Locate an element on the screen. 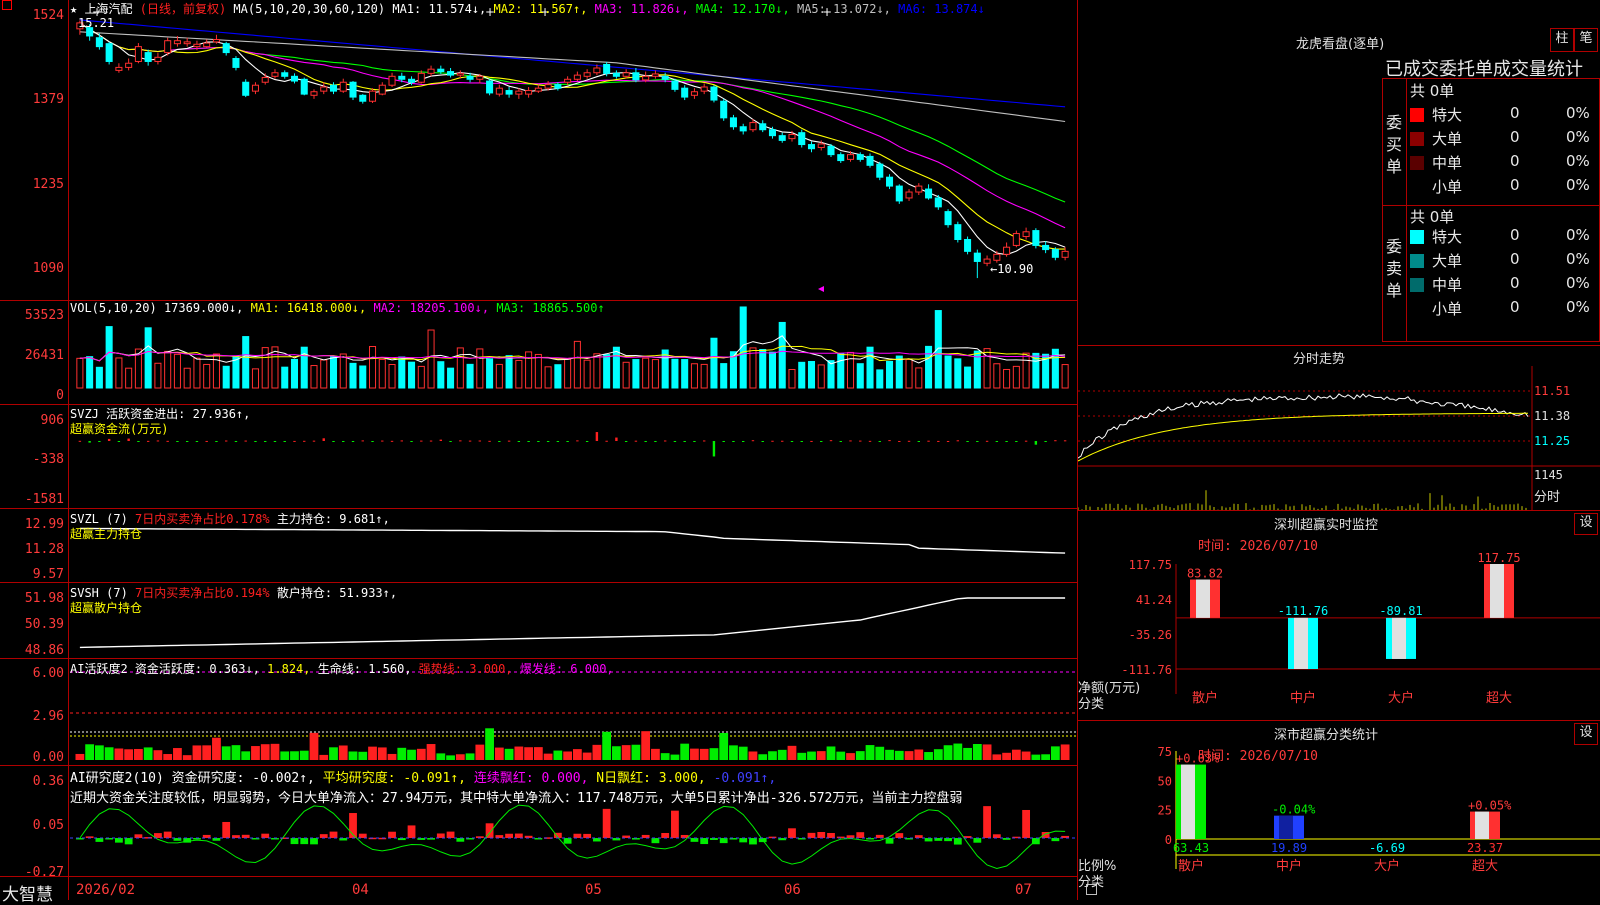 The height and width of the screenshot is (905, 1600). intraday-panel: 分时走势 11.51 11.38 11.25 1145 分时 is located at coordinates (1339, 428).